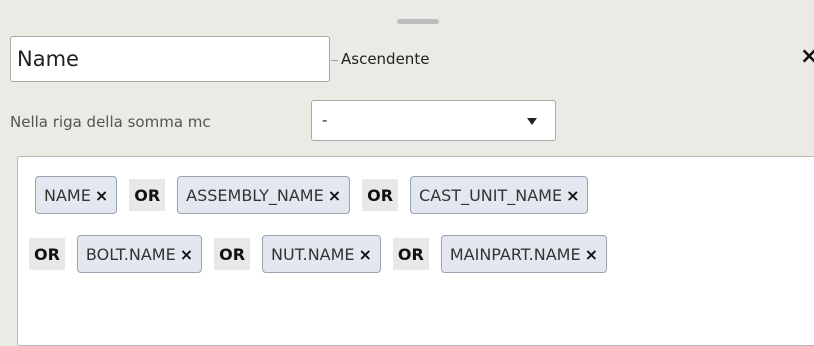 The height and width of the screenshot is (346, 814). Describe the element at coordinates (264, 195) in the screenshot. I see `filter-chip-assembly-name: ASSEMBLY_NAME ×` at that location.